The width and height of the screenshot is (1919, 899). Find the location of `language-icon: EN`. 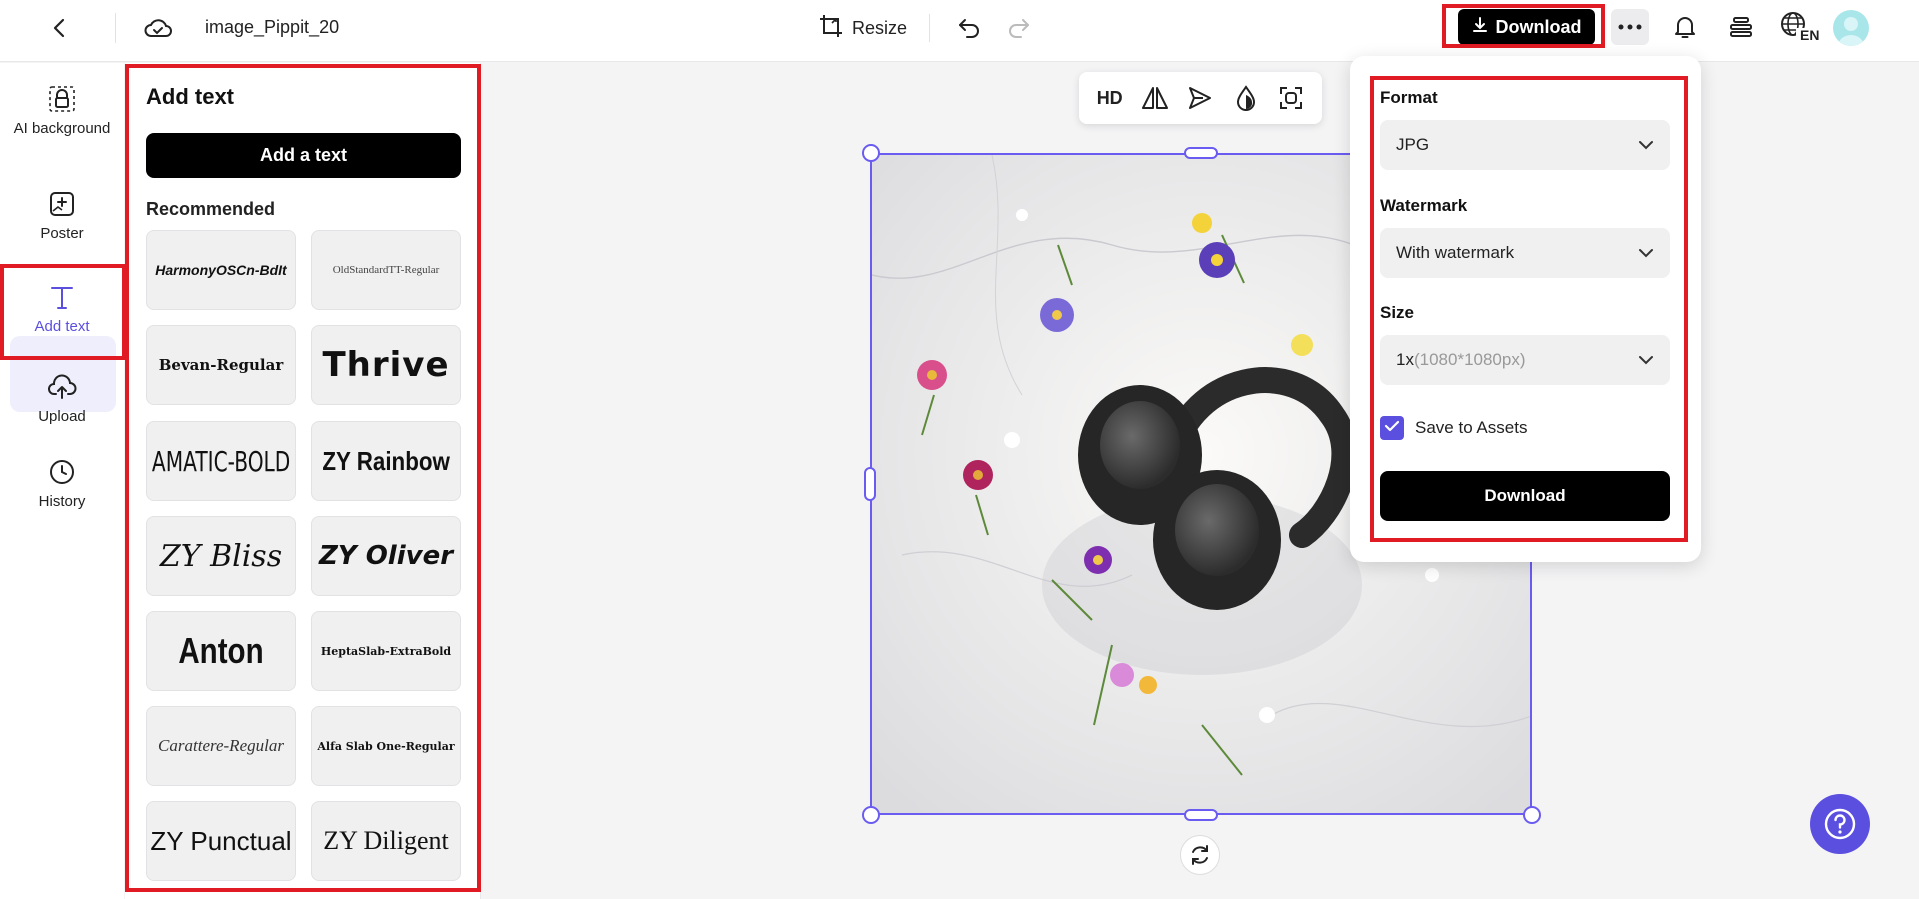

language-icon: EN is located at coordinates (1799, 28).